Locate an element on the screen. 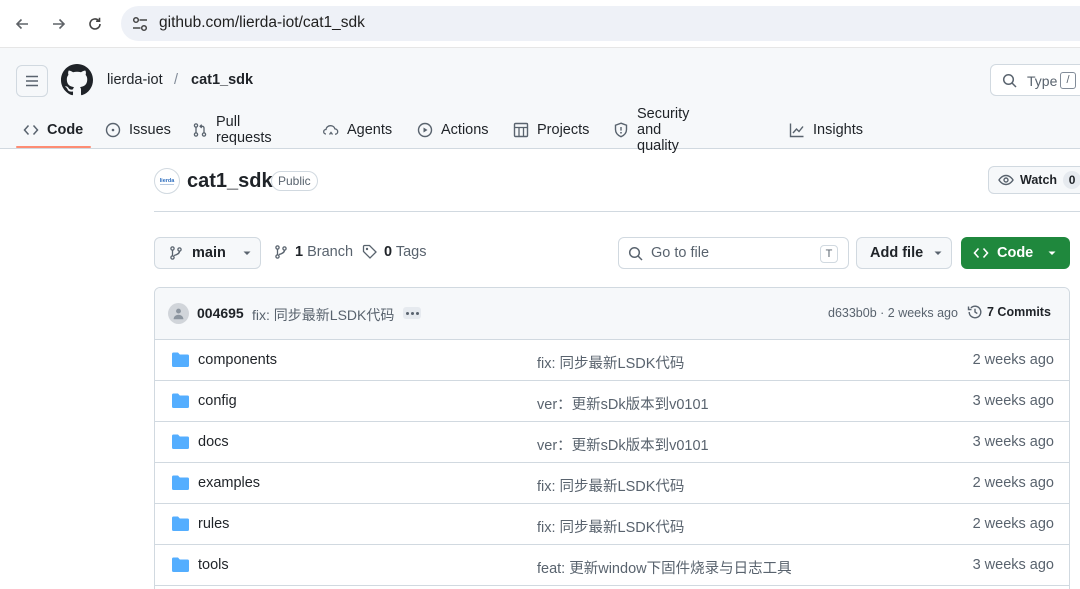  tab-label: Projects is located at coordinates (563, 129).